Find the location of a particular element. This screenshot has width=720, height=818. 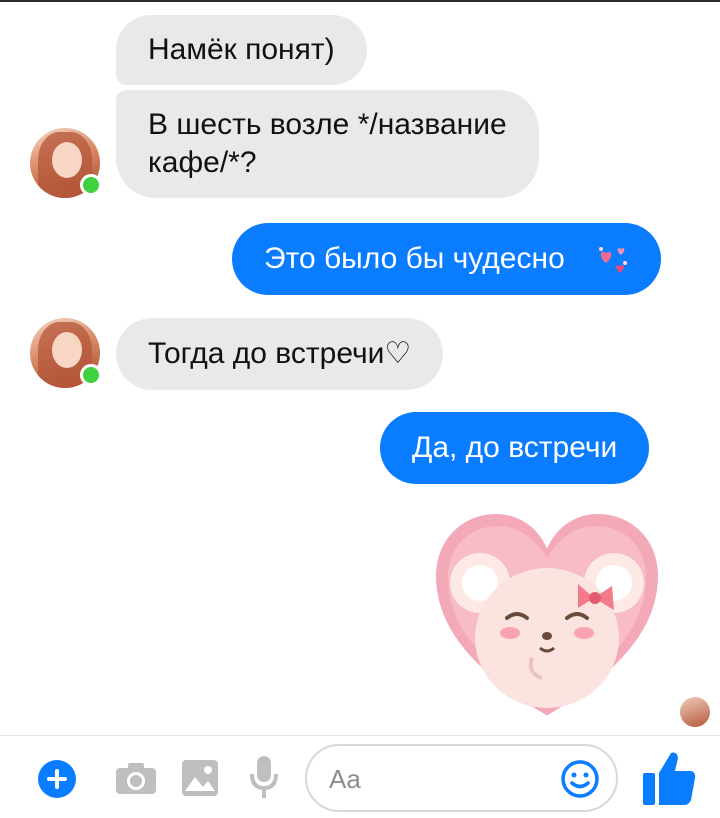

plus-icon is located at coordinates (57, 779).